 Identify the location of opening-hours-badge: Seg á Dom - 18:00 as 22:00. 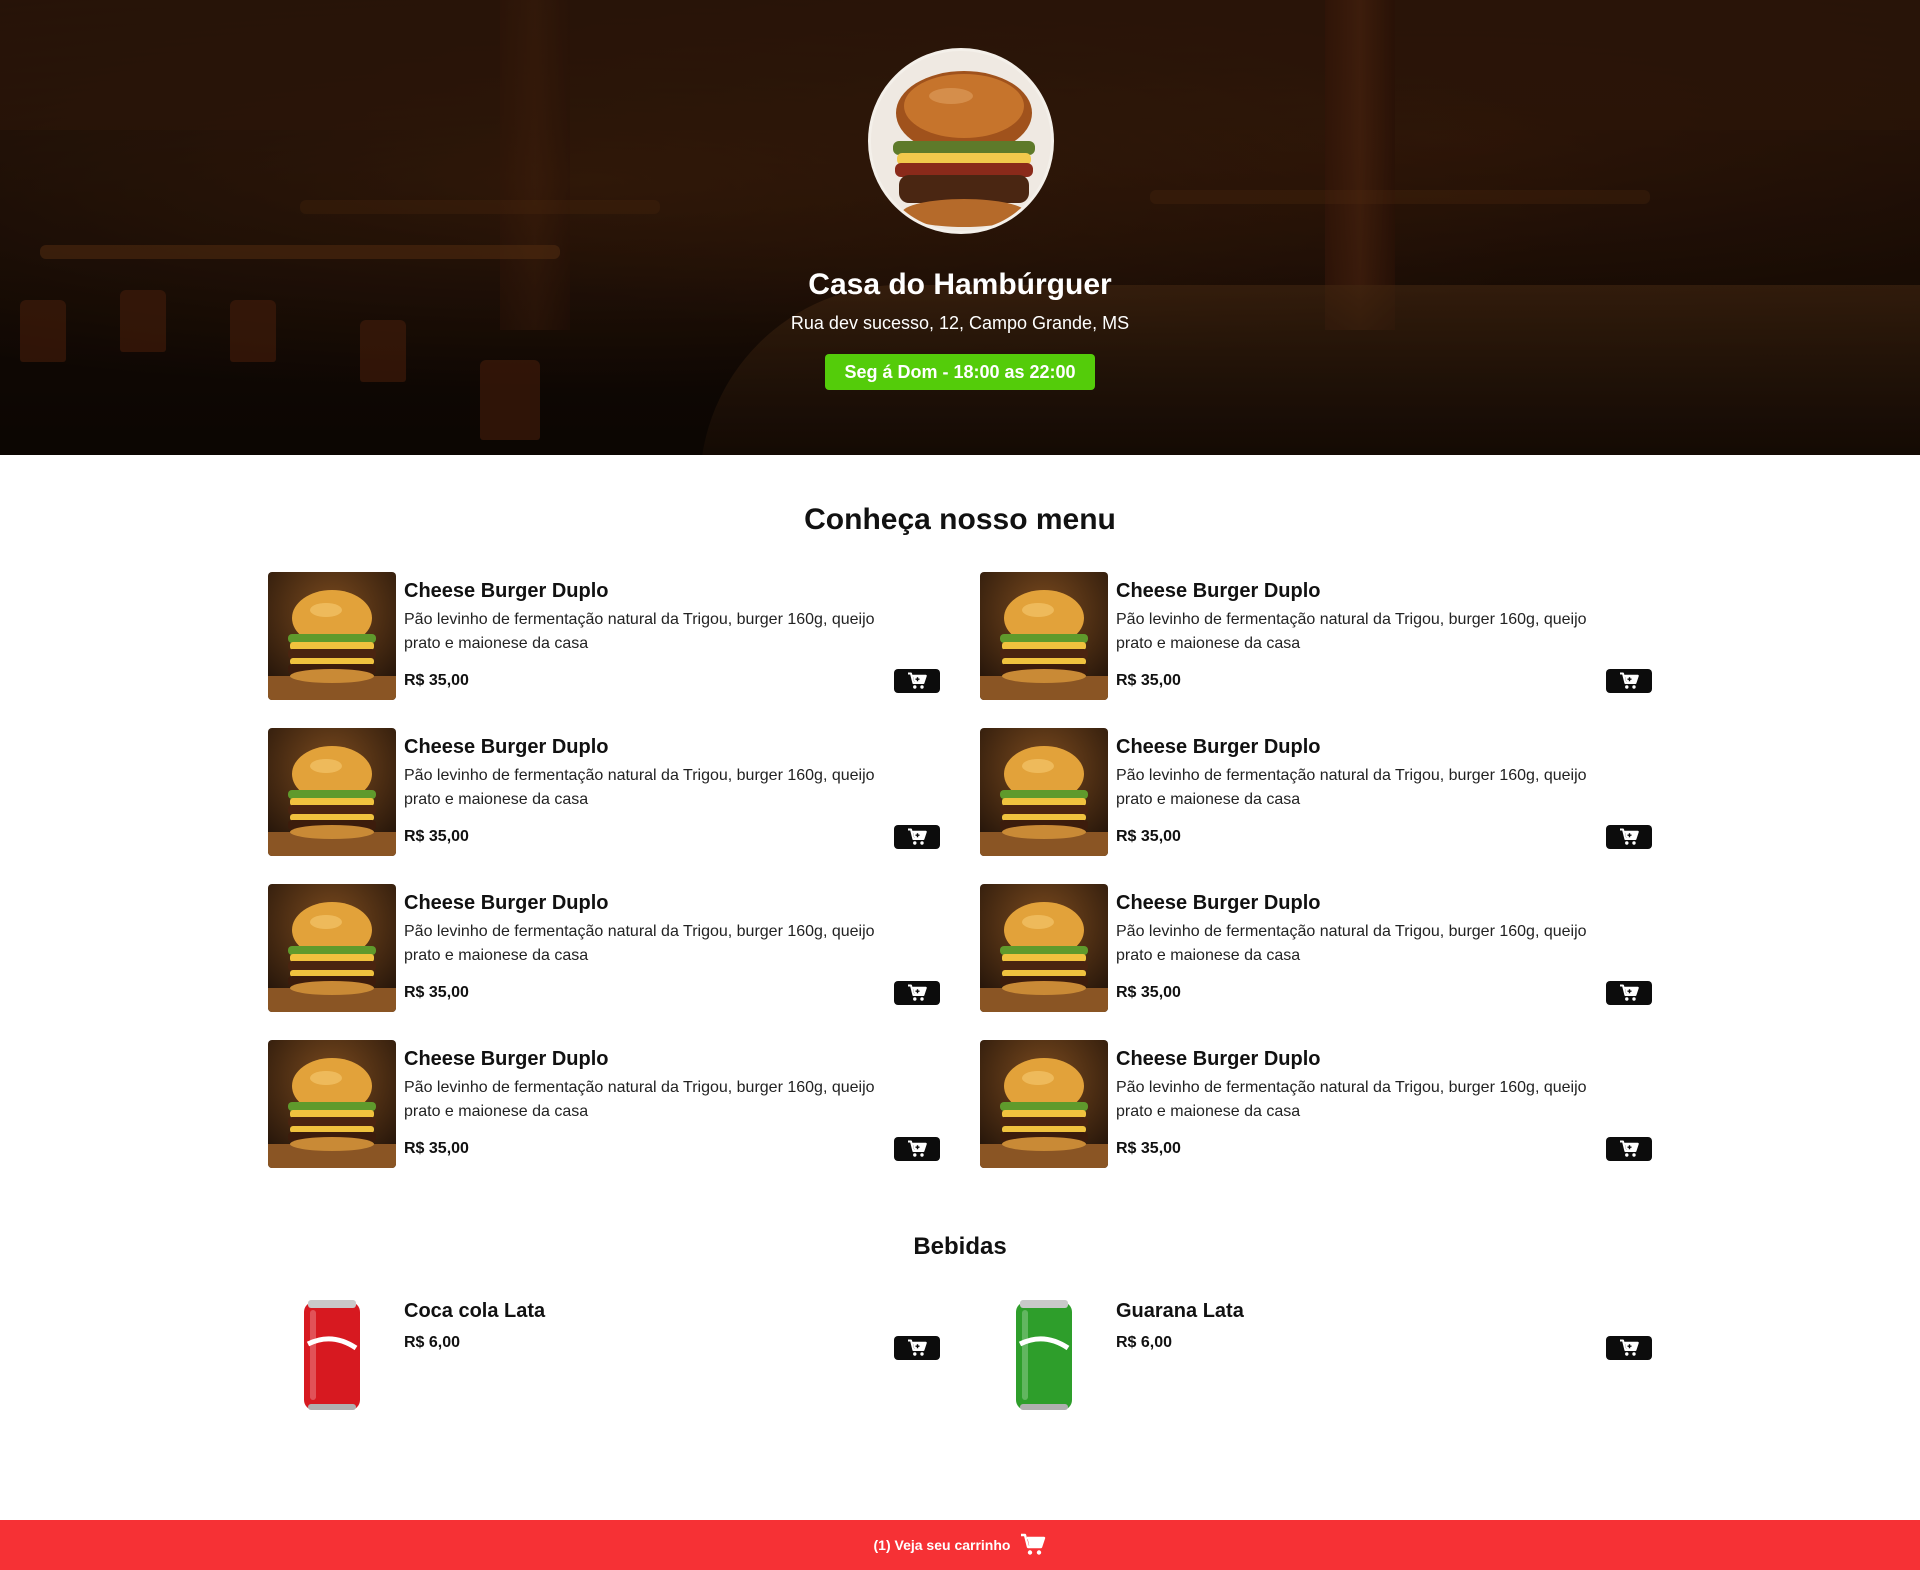
(960, 372).